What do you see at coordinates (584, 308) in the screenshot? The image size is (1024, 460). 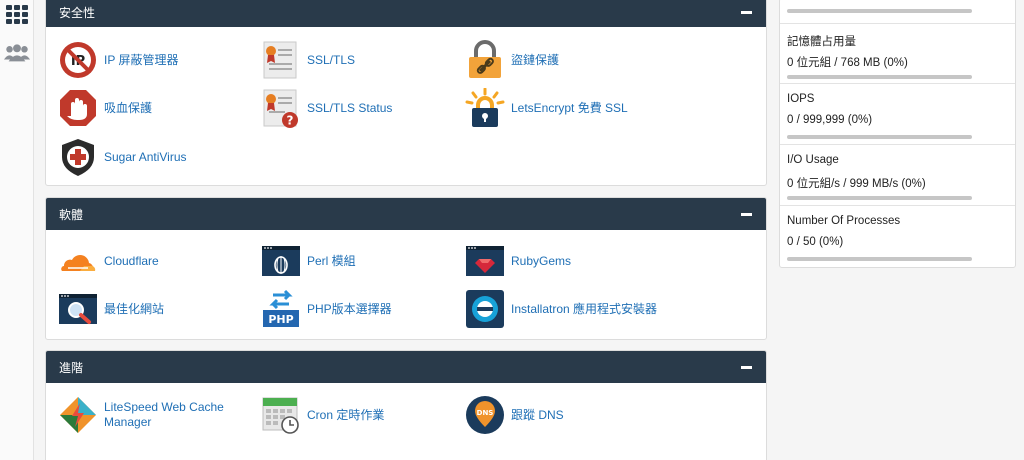 I see `installatron-label: Installatron 應用程式安裝器` at bounding box center [584, 308].